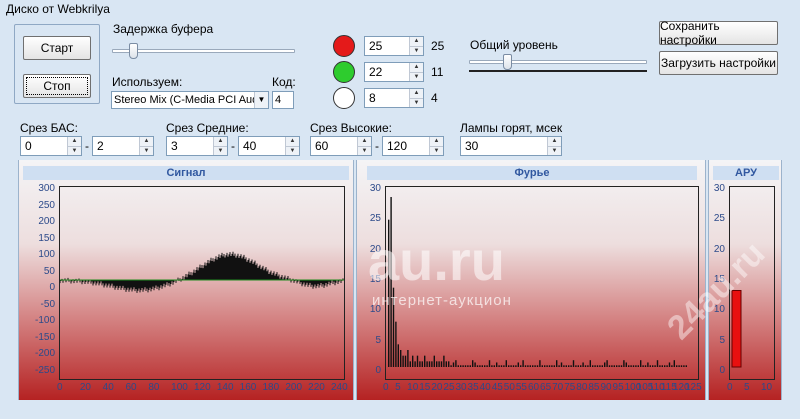  What do you see at coordinates (582, 387) in the screenshot?
I see `fourier-x-tick-label: 80` at bounding box center [582, 387].